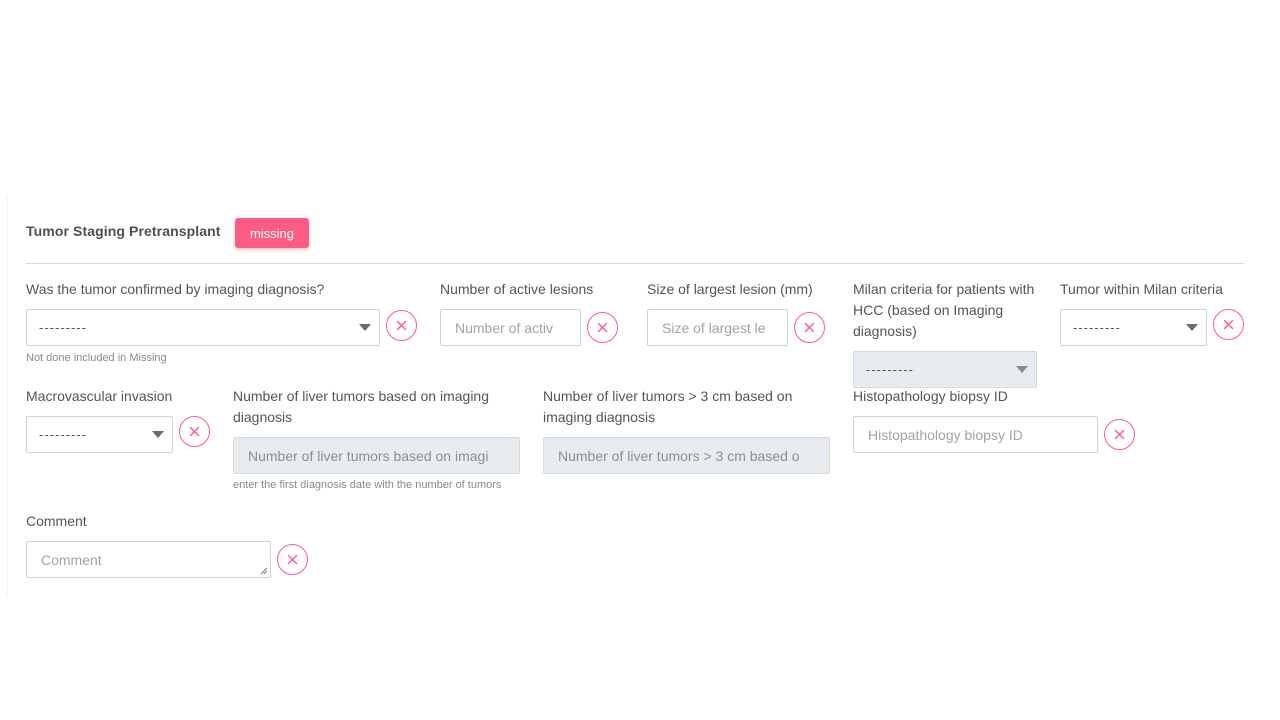 This screenshot has height=720, width=1280. I want to click on clear-within-milan-button, so click(1228, 324).